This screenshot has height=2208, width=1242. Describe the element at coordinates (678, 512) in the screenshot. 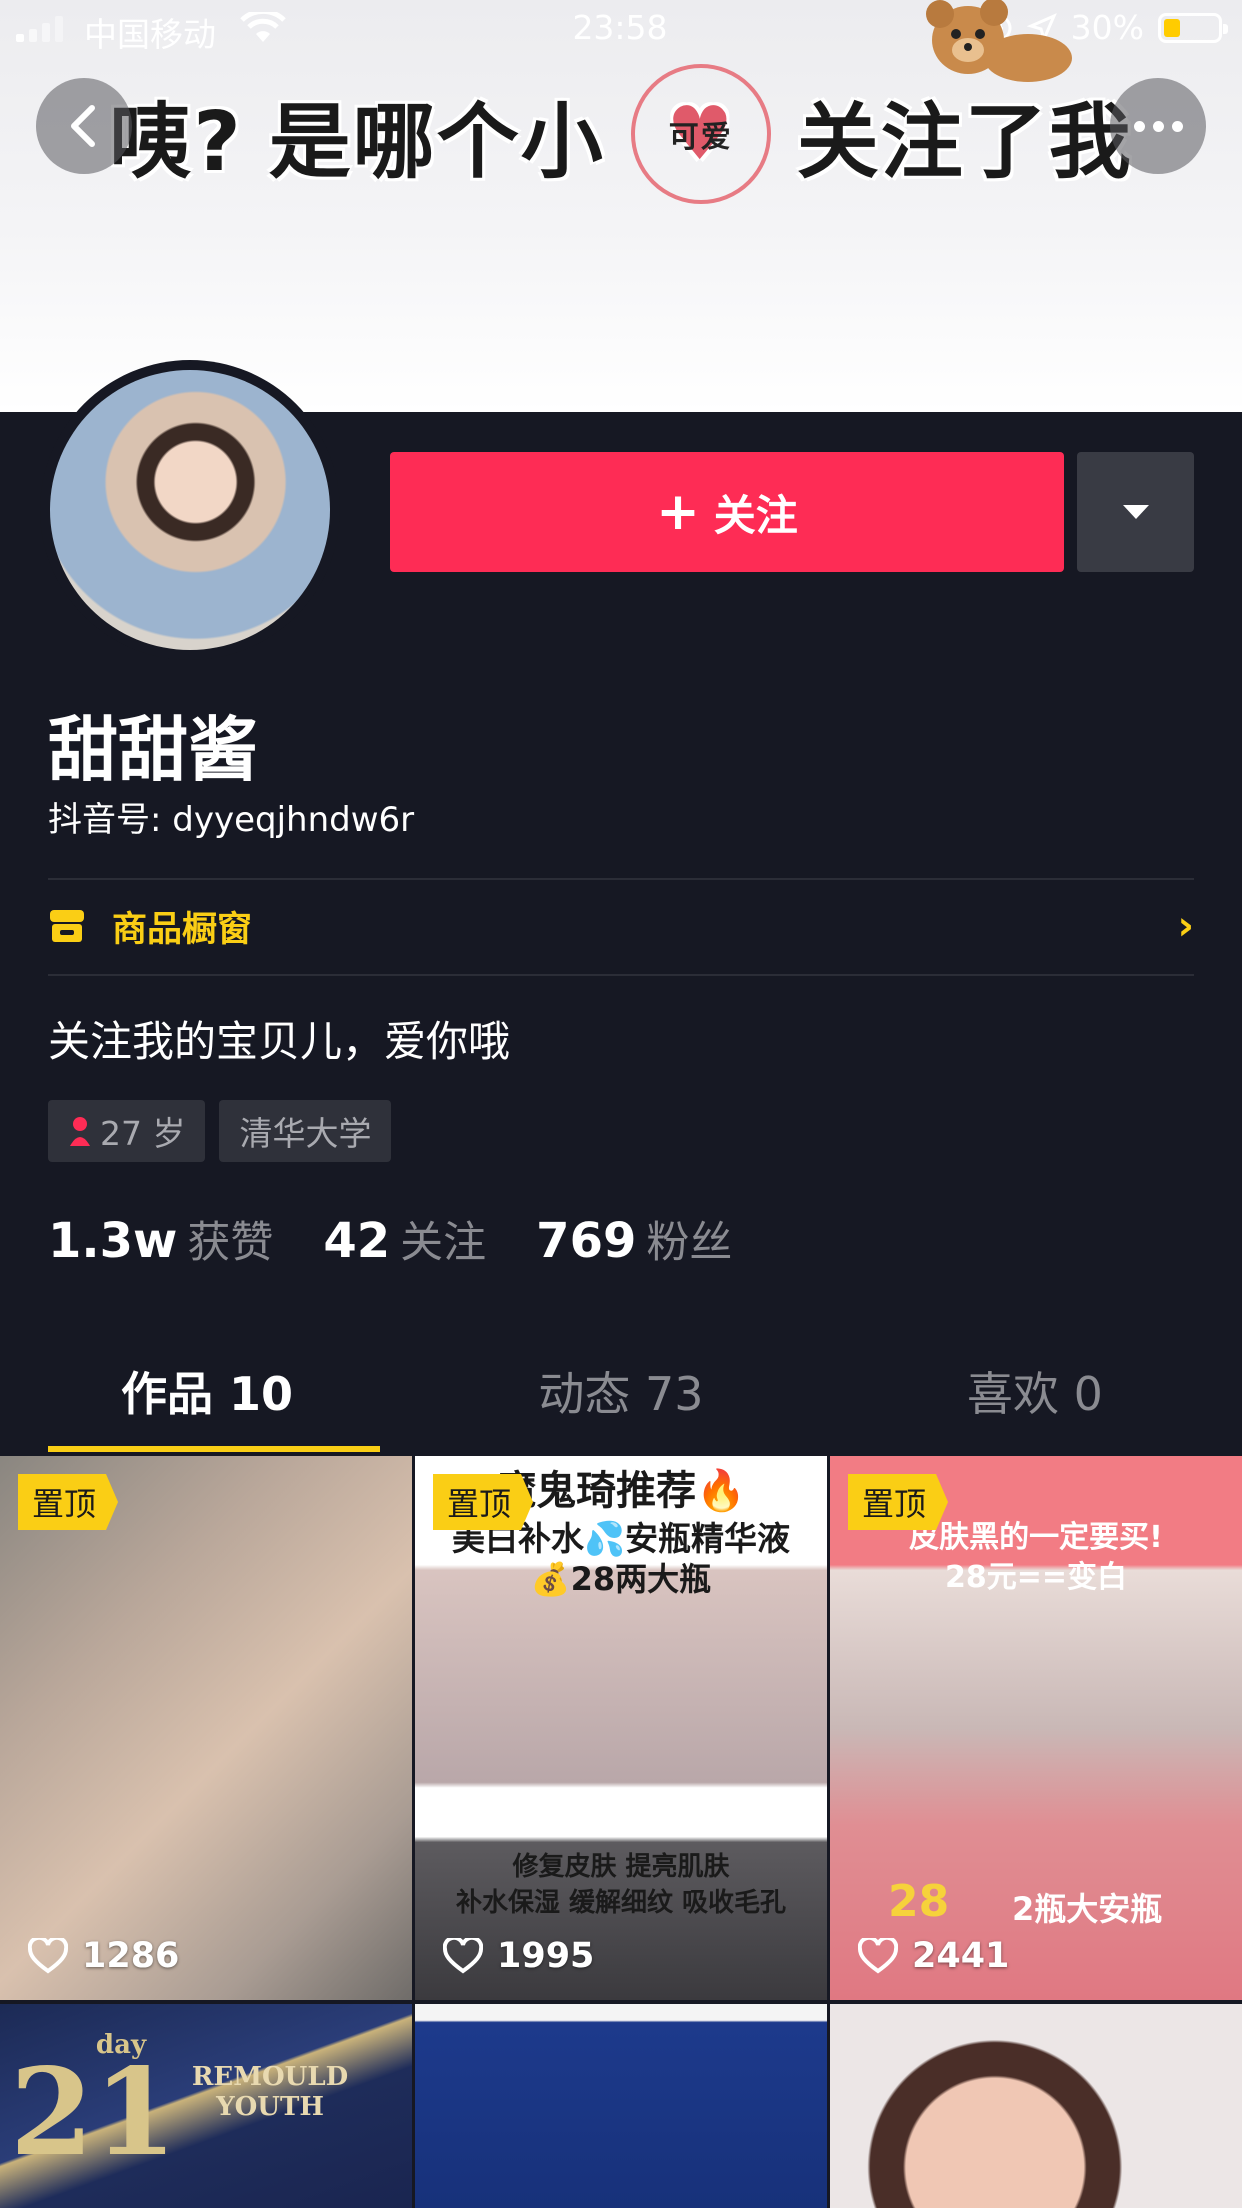

I see `plus-icon: +` at that location.